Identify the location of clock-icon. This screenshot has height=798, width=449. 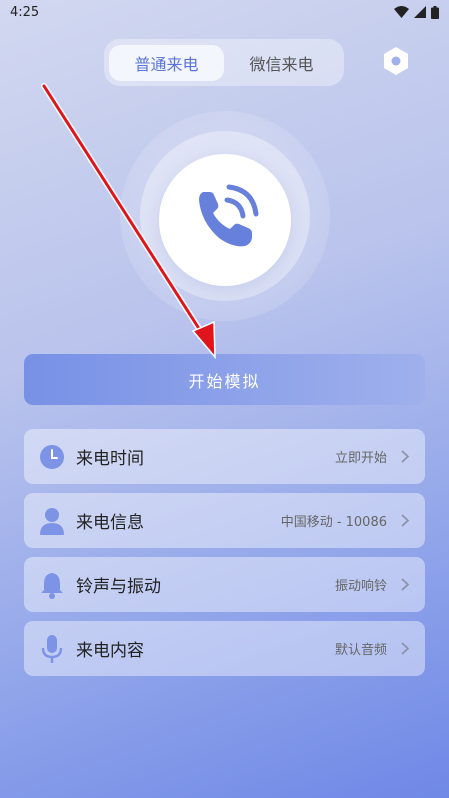
(52, 457).